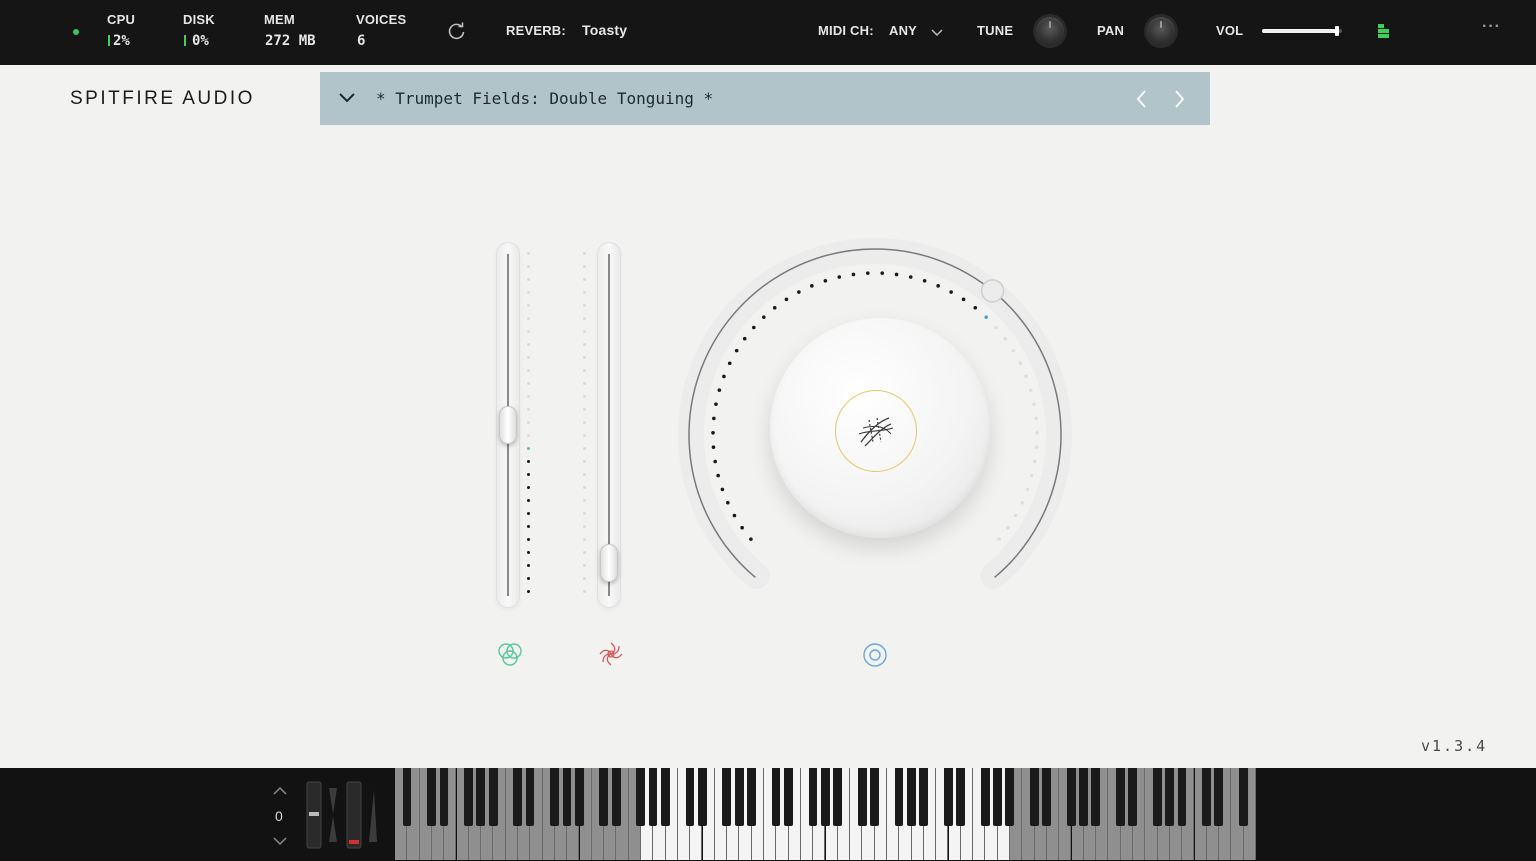  I want to click on previous-preset-icon, so click(1142, 101).